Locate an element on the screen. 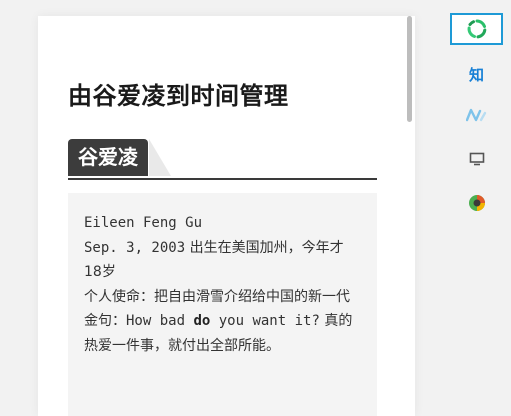 The width and height of the screenshot is (511, 416). wechat-moments-icon is located at coordinates (476, 29).